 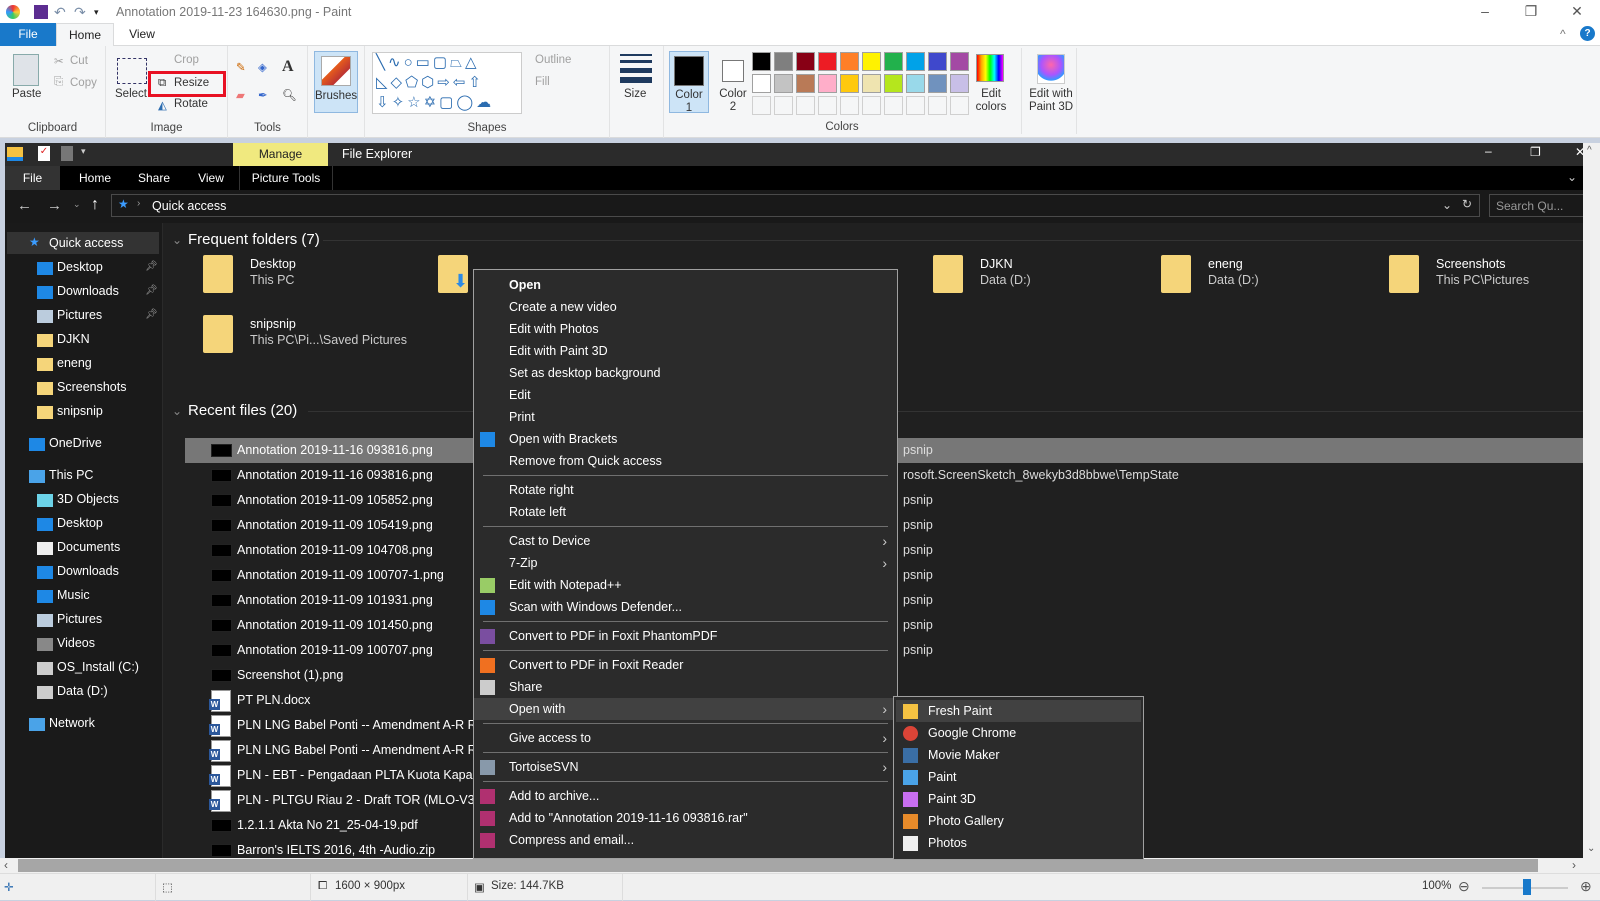 What do you see at coordinates (1574, 865) in the screenshot?
I see `scroll-right-icon: ›` at bounding box center [1574, 865].